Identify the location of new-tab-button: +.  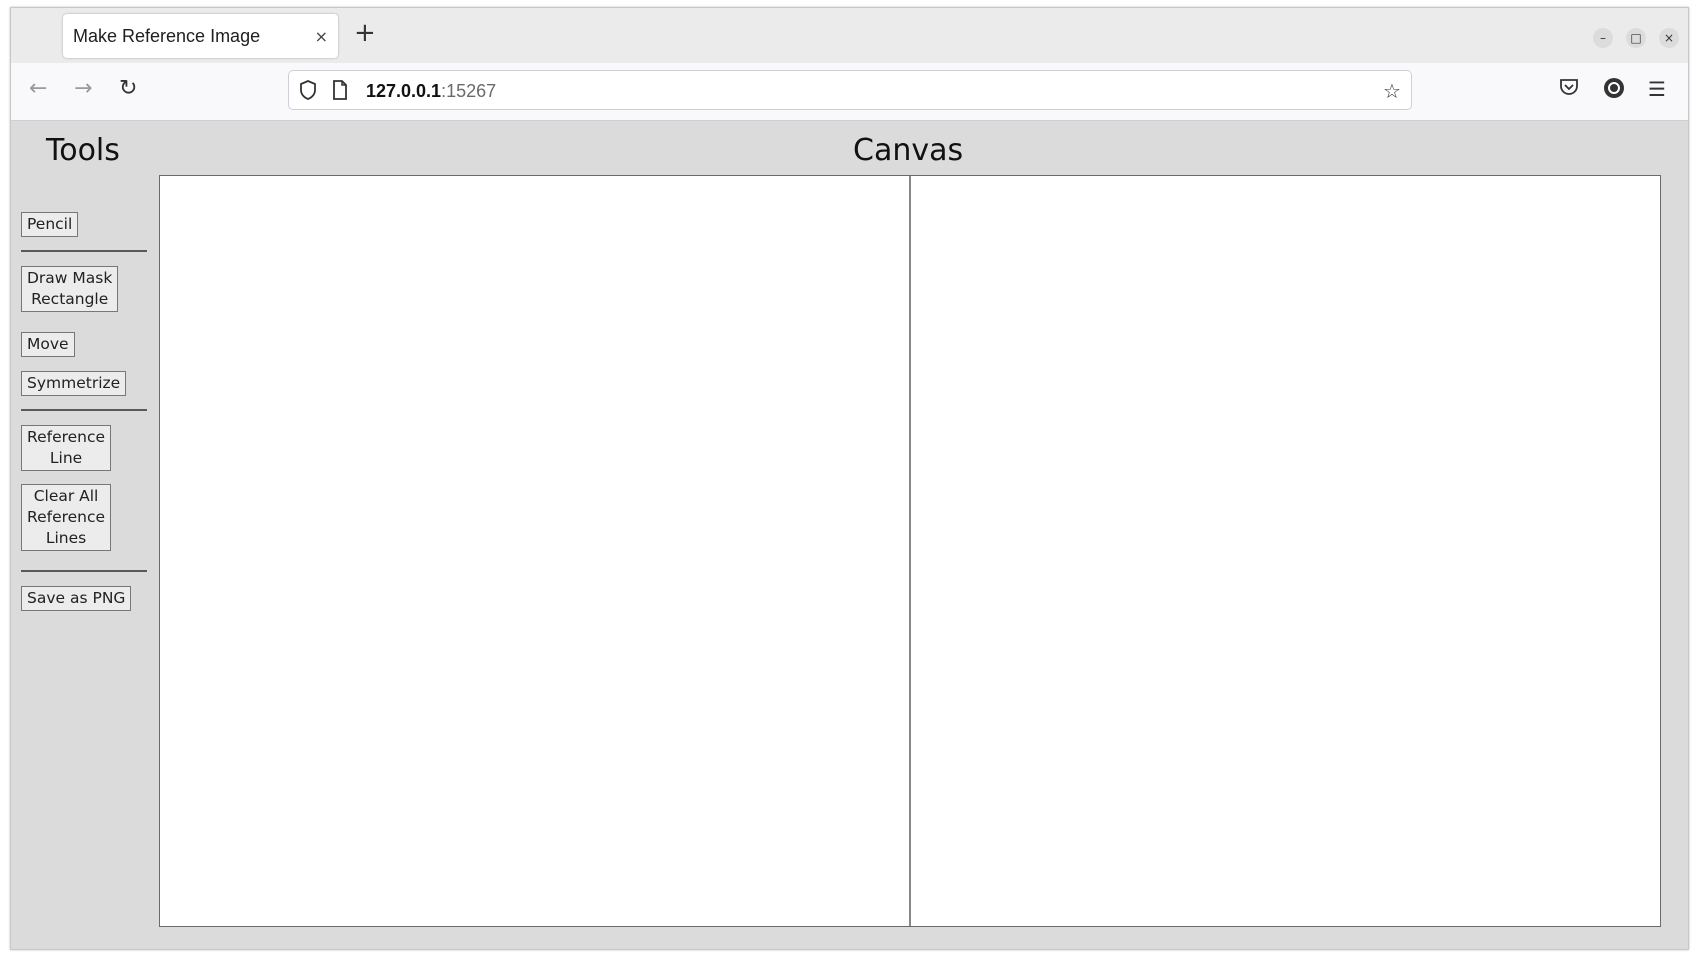
(365, 33).